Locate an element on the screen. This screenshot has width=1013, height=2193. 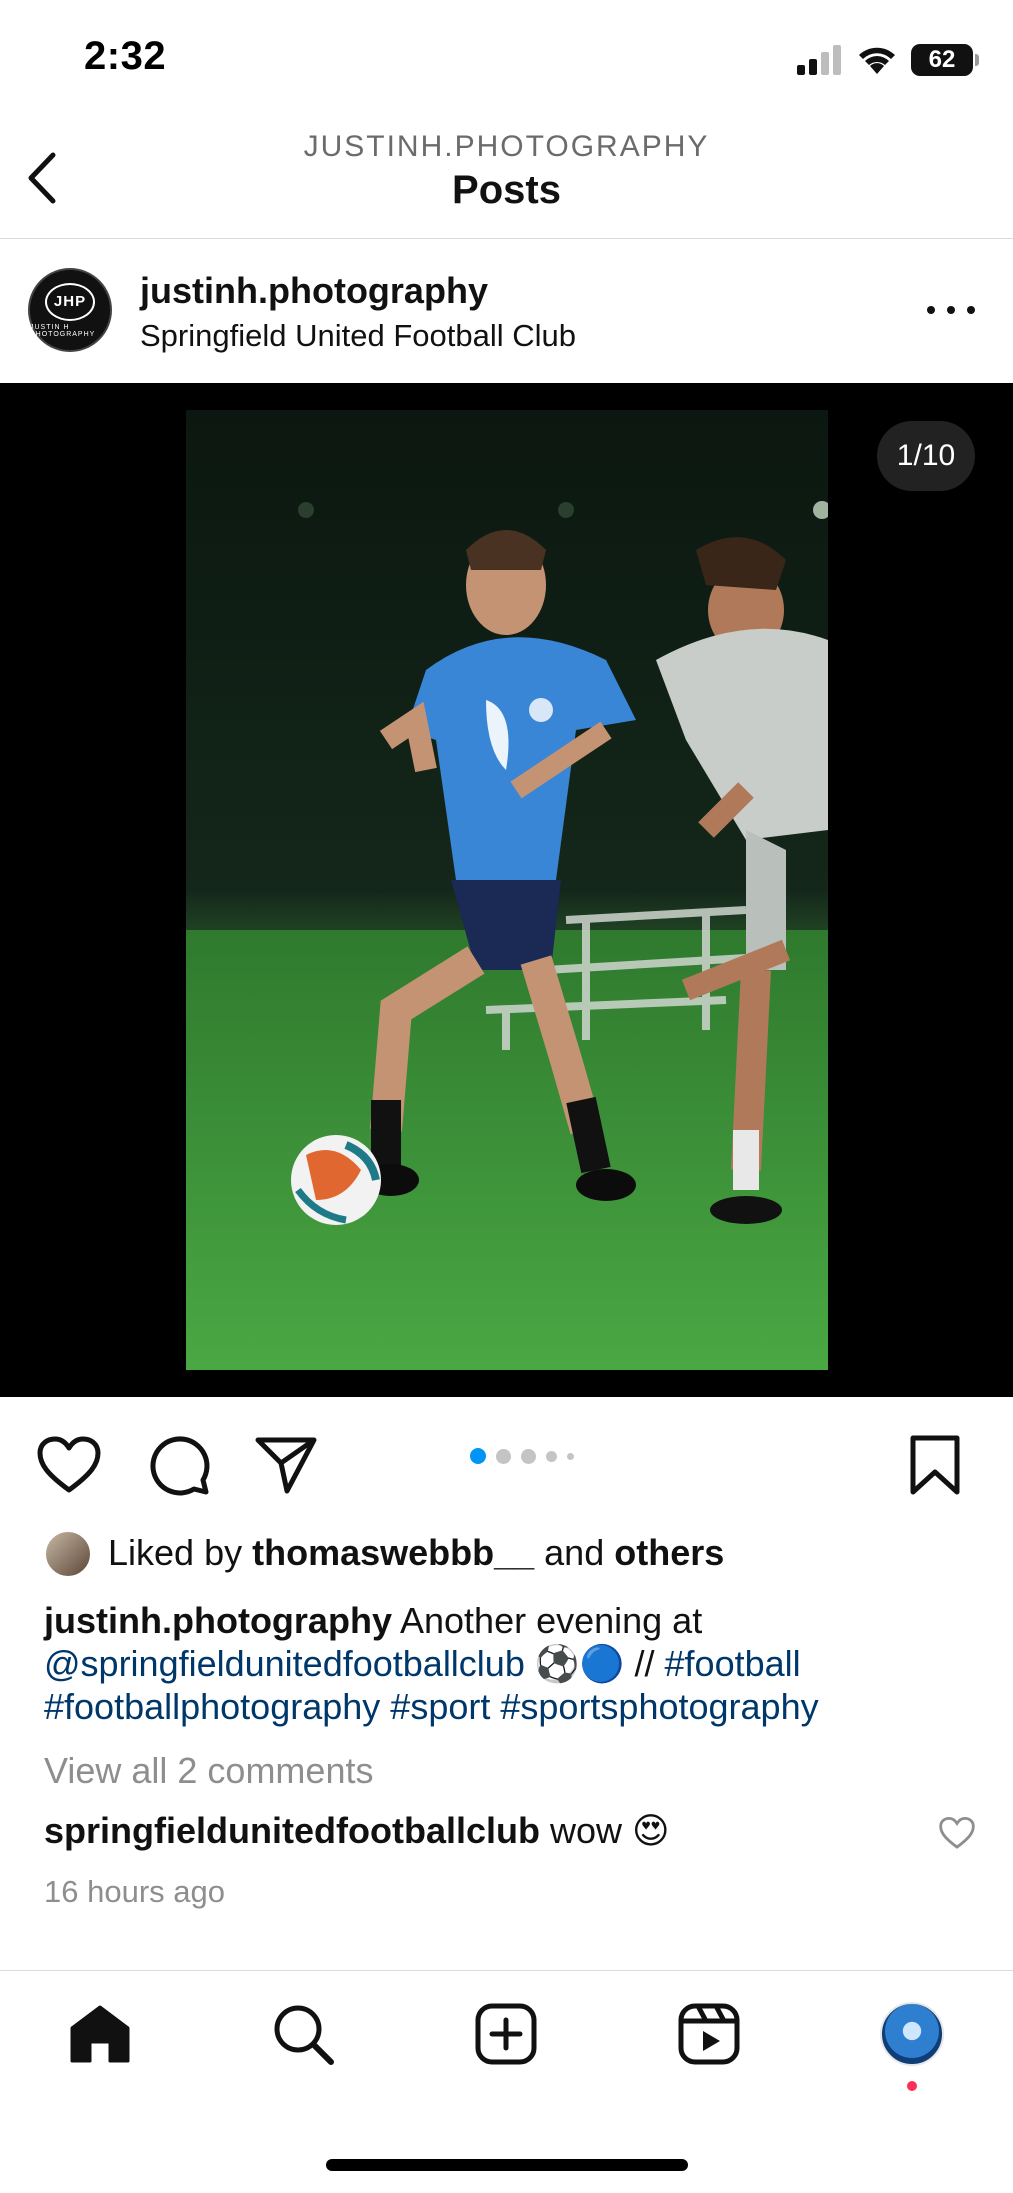
share-icon is located at coordinates (286, 1465).